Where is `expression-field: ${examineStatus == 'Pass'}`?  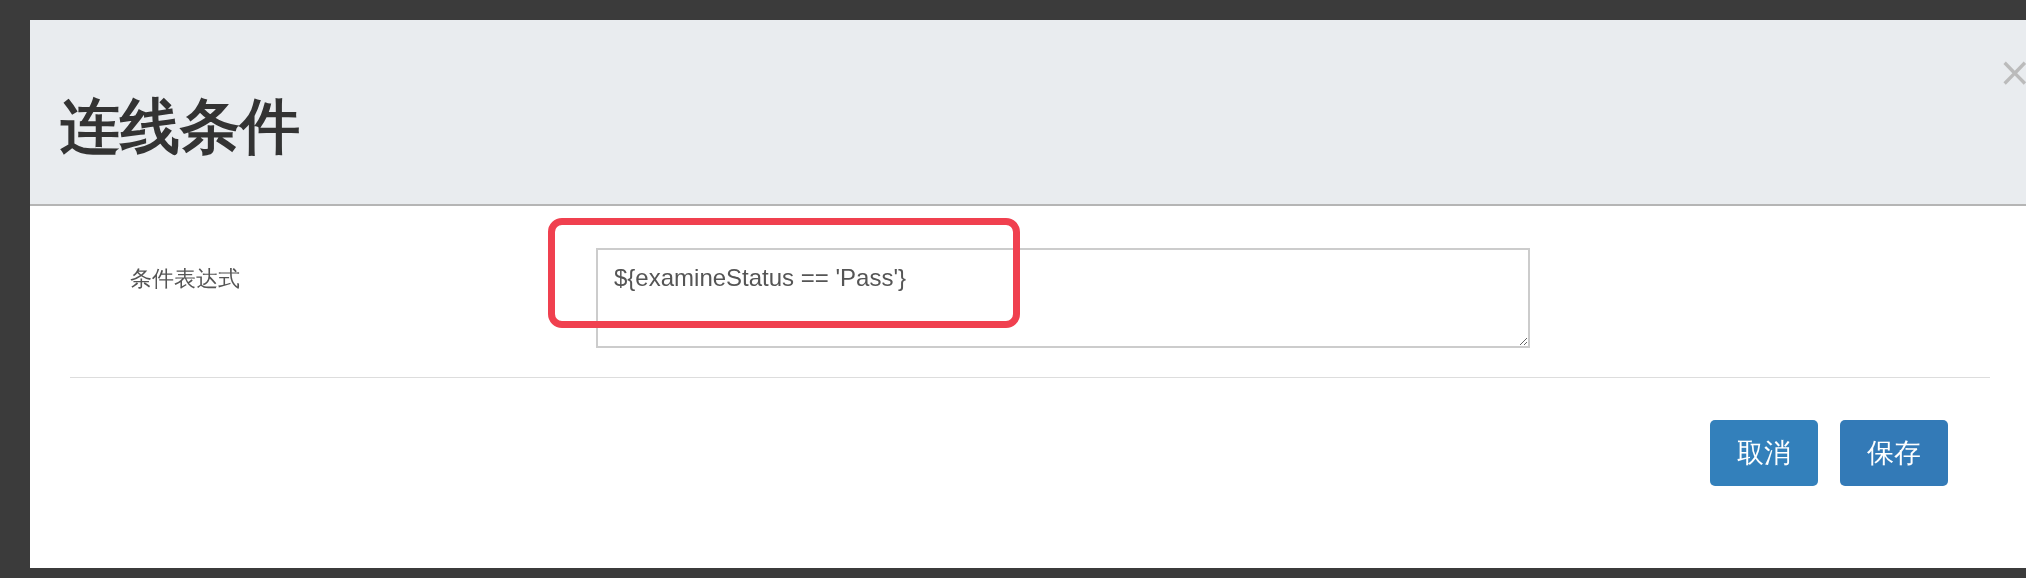 expression-field: ${examineStatus == 'Pass'} is located at coordinates (1063, 298).